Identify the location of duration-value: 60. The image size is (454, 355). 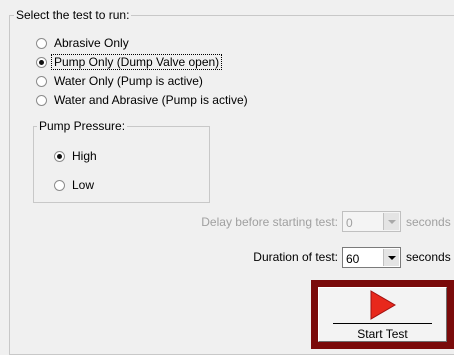
(353, 259).